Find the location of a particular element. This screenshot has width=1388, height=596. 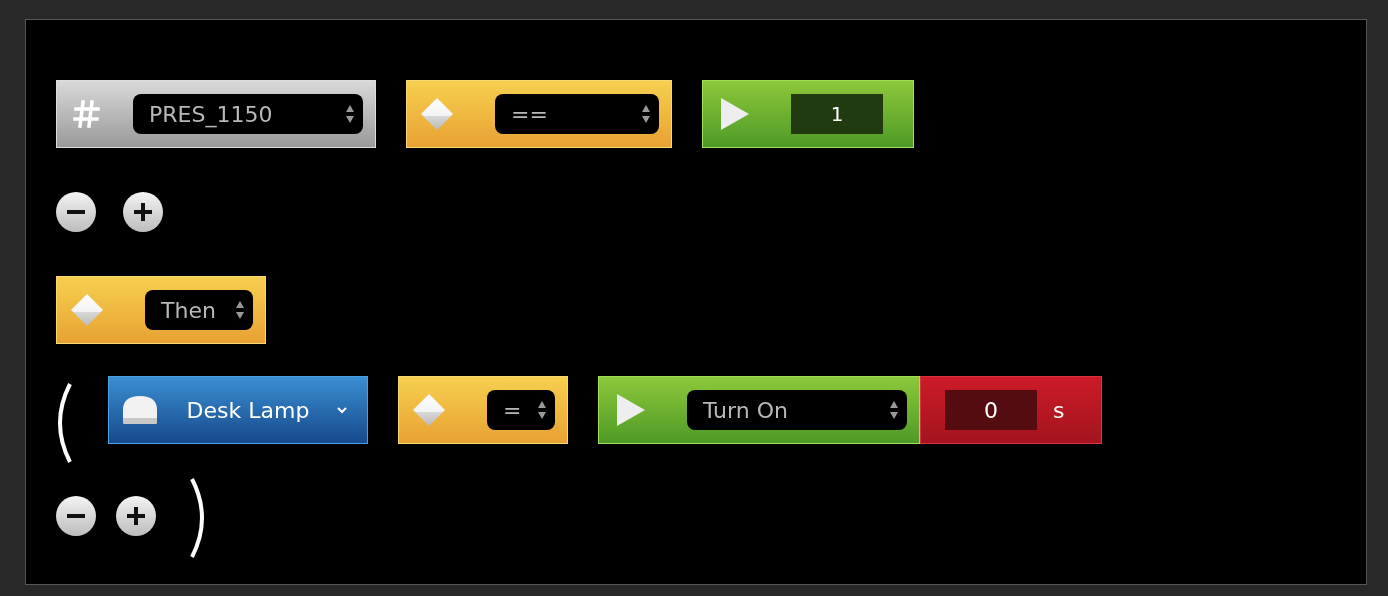

dropdown-select: Then is located at coordinates (199, 310).